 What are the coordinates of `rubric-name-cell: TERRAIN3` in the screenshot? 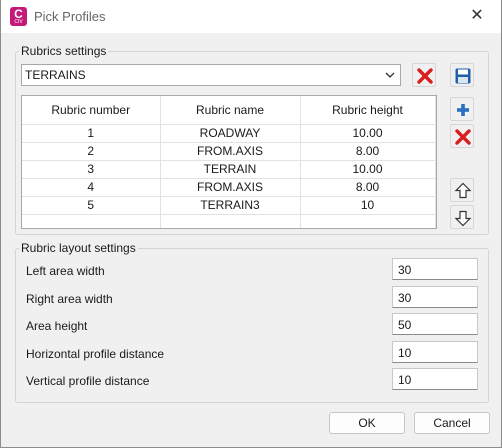 It's located at (230, 205).